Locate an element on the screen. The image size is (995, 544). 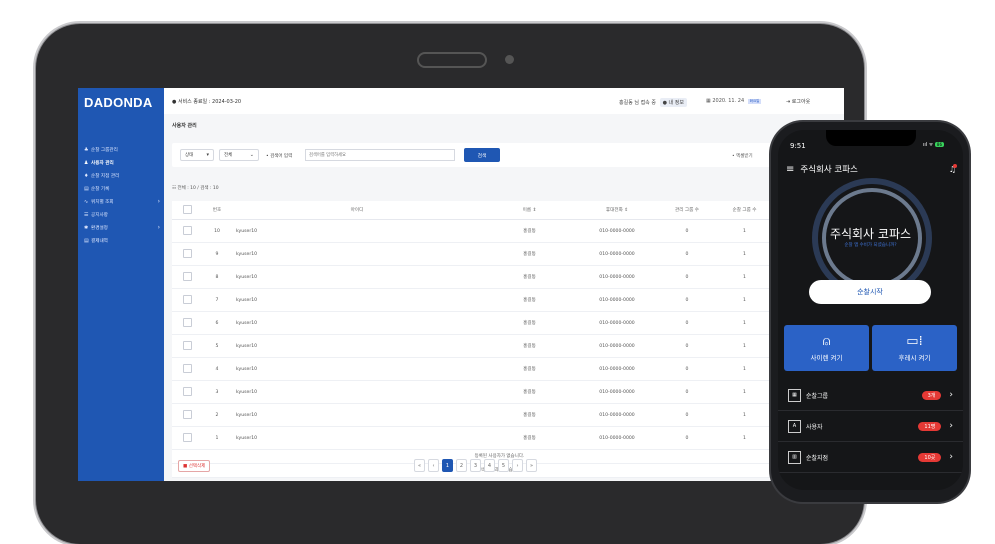
row-patrol-groups: 1 is located at coordinates (744, 392).